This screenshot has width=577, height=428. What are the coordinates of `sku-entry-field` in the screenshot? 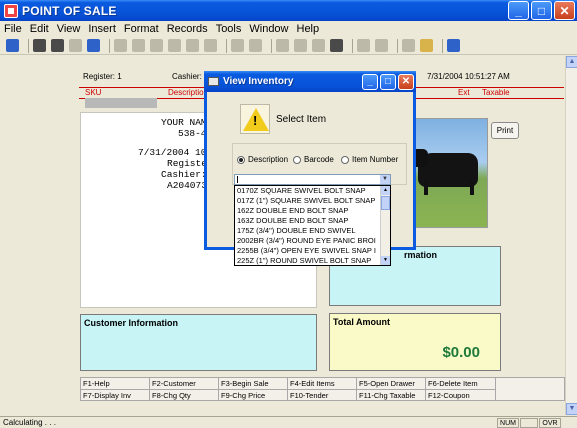 It's located at (121, 103).